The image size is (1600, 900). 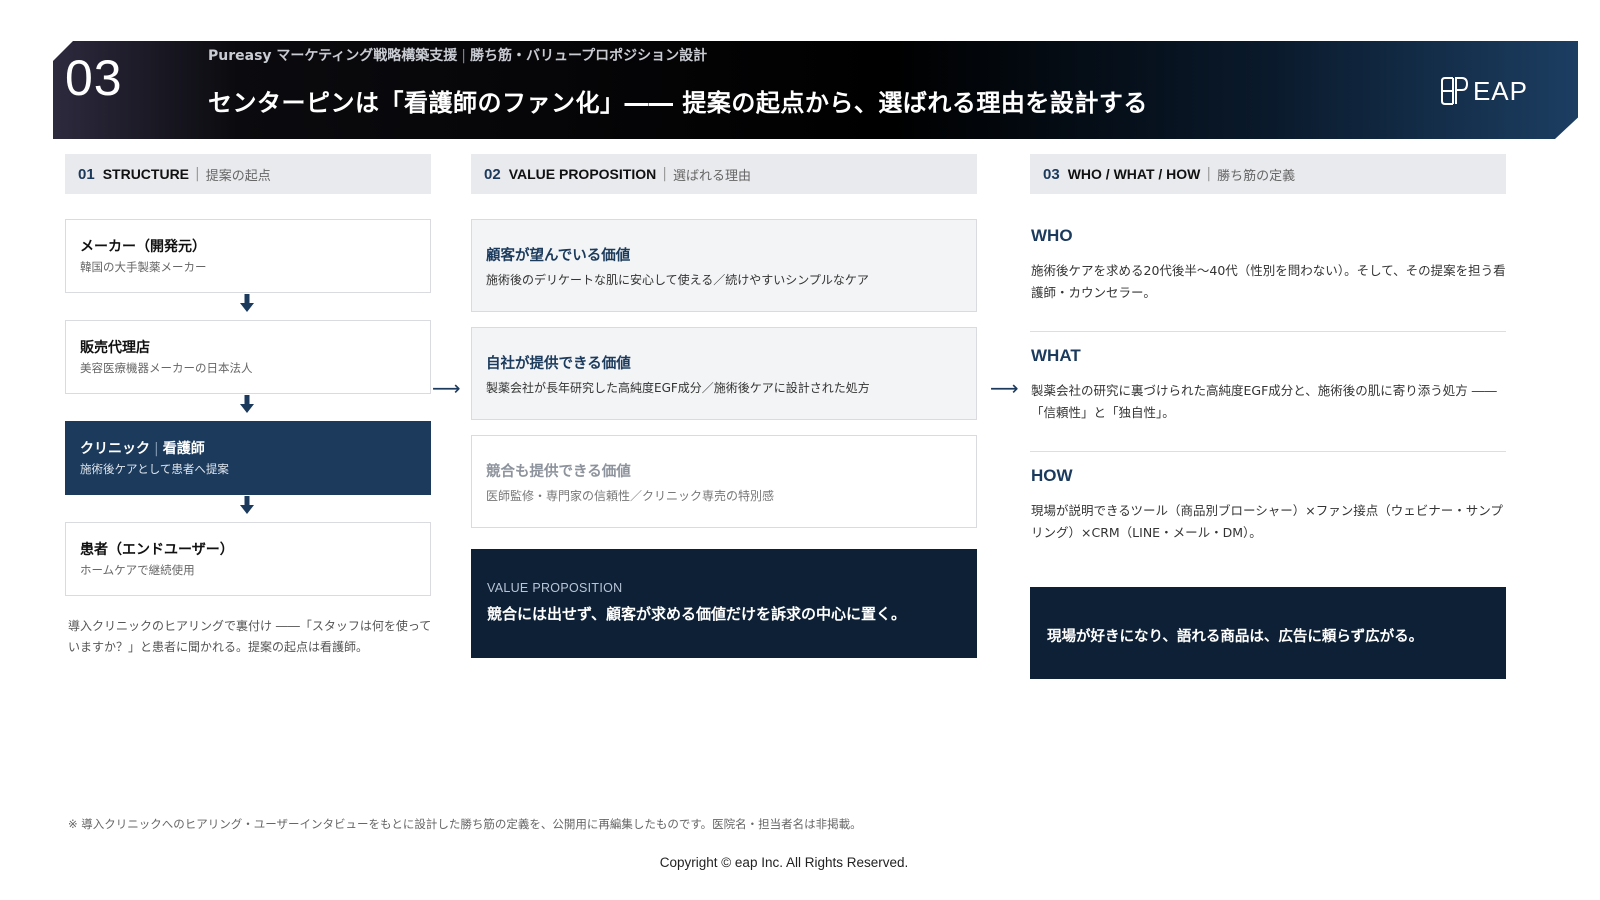 What do you see at coordinates (724, 481) in the screenshot?
I see `value-competitor-offers: 競合も提供できる価値 医師監修・専門家の信頼性／クリニック専売の特別感` at bounding box center [724, 481].